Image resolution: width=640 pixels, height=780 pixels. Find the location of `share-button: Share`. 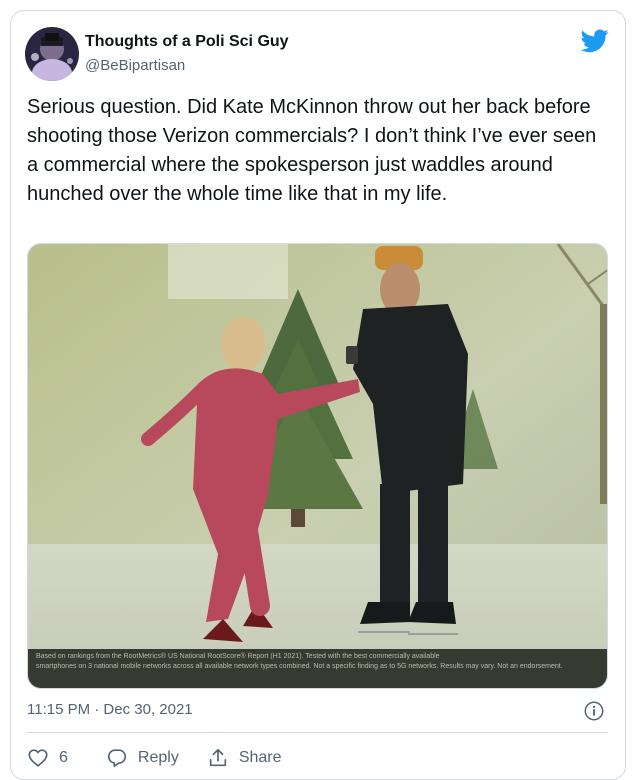

share-button: Share is located at coordinates (244, 758).